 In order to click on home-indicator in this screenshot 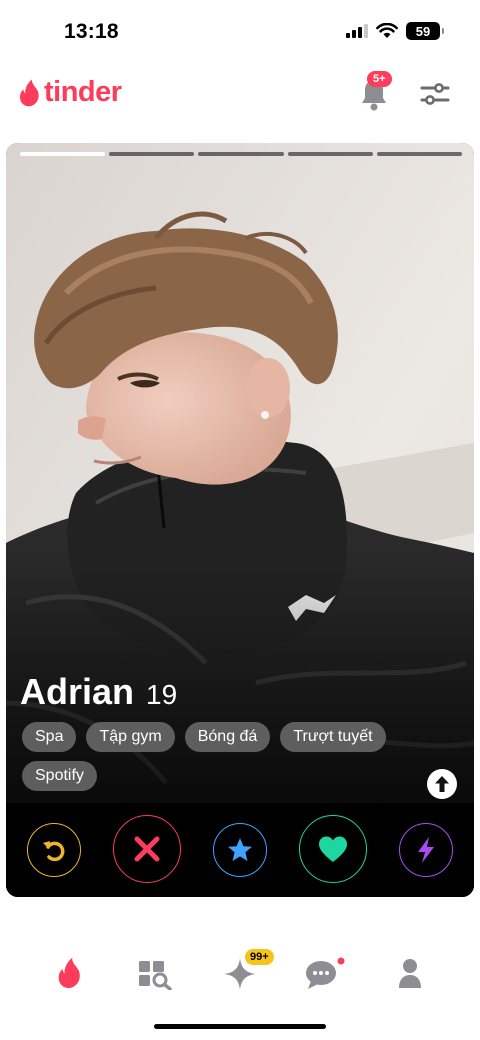, I will do `click(240, 1026)`.